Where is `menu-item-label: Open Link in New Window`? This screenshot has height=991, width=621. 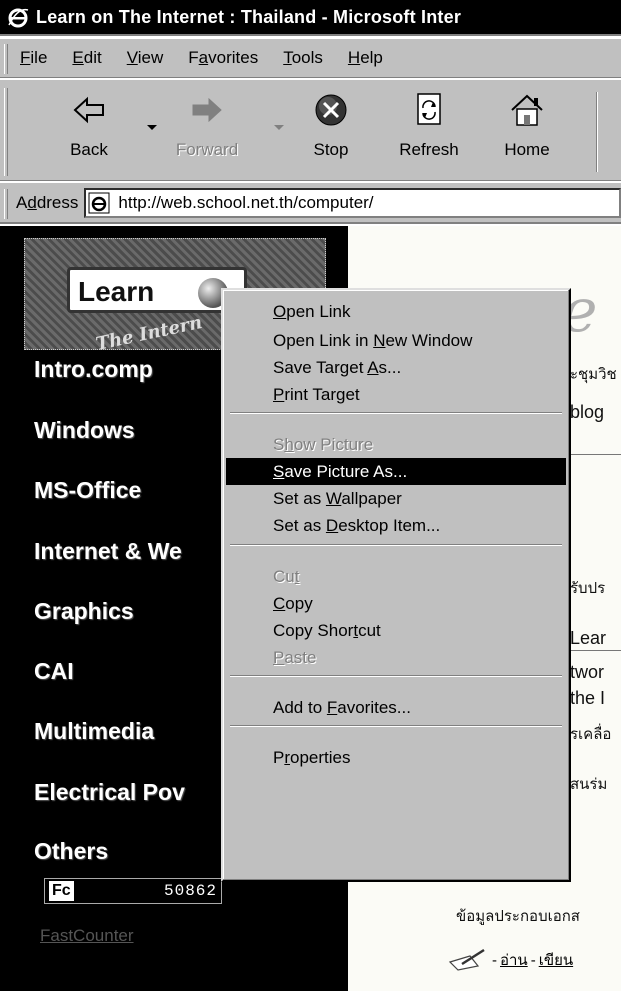 menu-item-label: Open Link in New Window is located at coordinates (373, 340).